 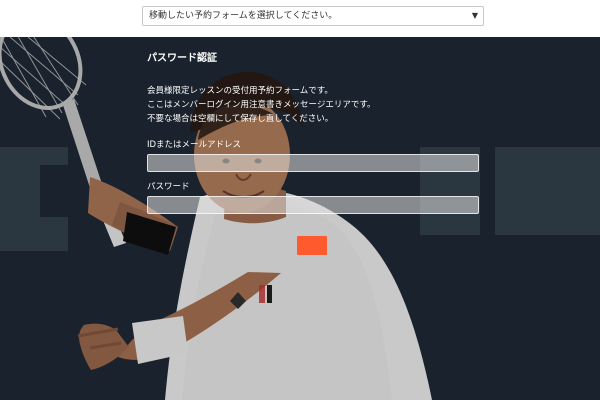 I want to click on form-description-line-1: 会員様限定レッスンの受付用予約フォームです。, so click(x=240, y=91).